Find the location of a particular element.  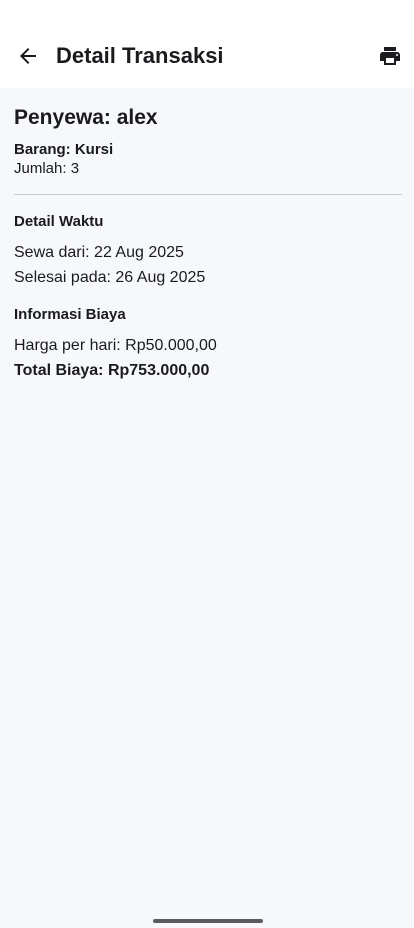

app-bar: Detail Transaksi is located at coordinates (207, 56).